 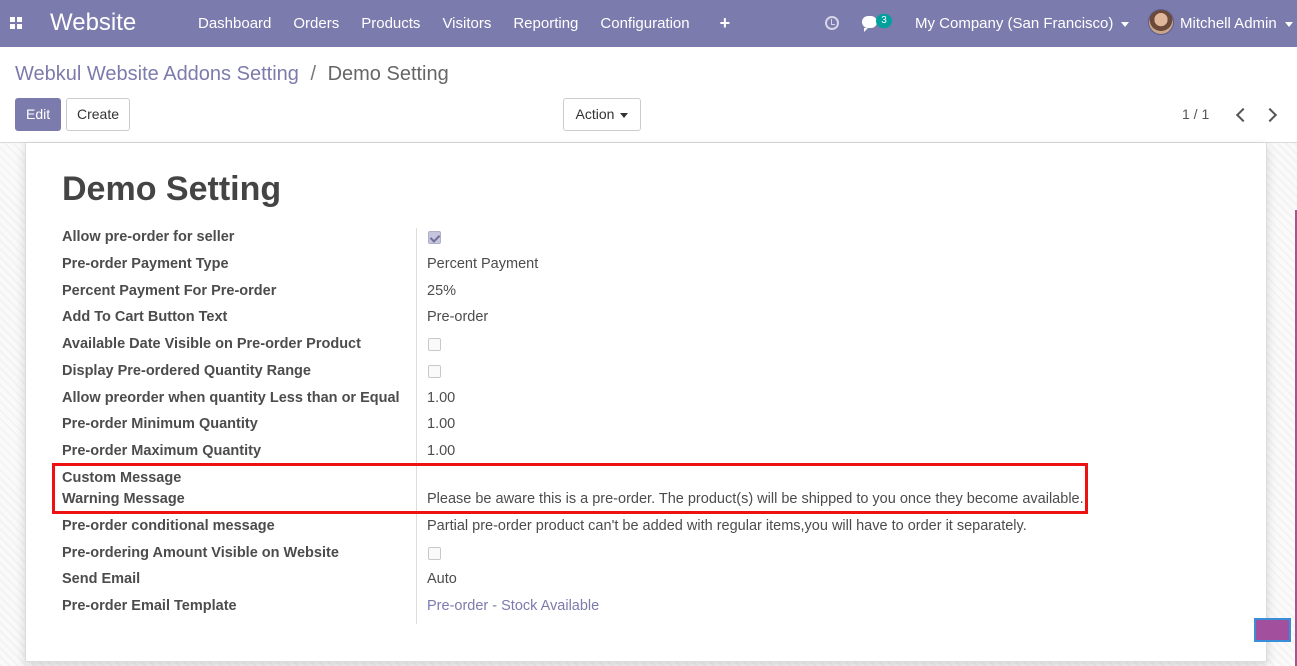 I want to click on display-quantity-range-checkbox, so click(x=434, y=371).